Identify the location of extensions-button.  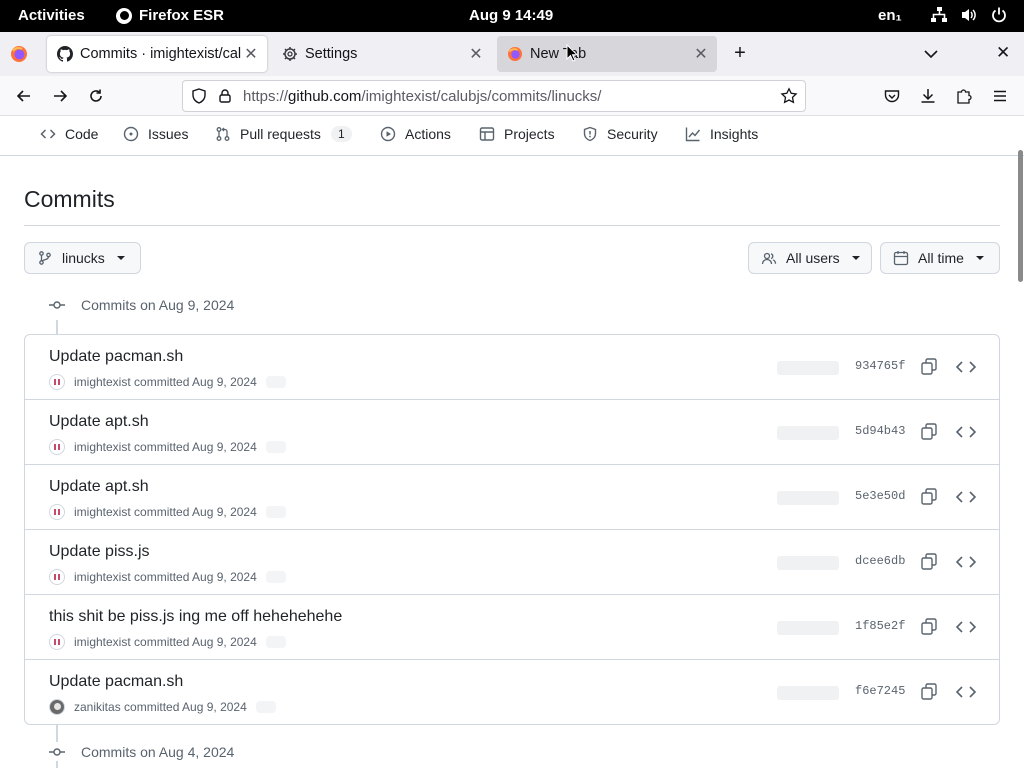
(964, 96).